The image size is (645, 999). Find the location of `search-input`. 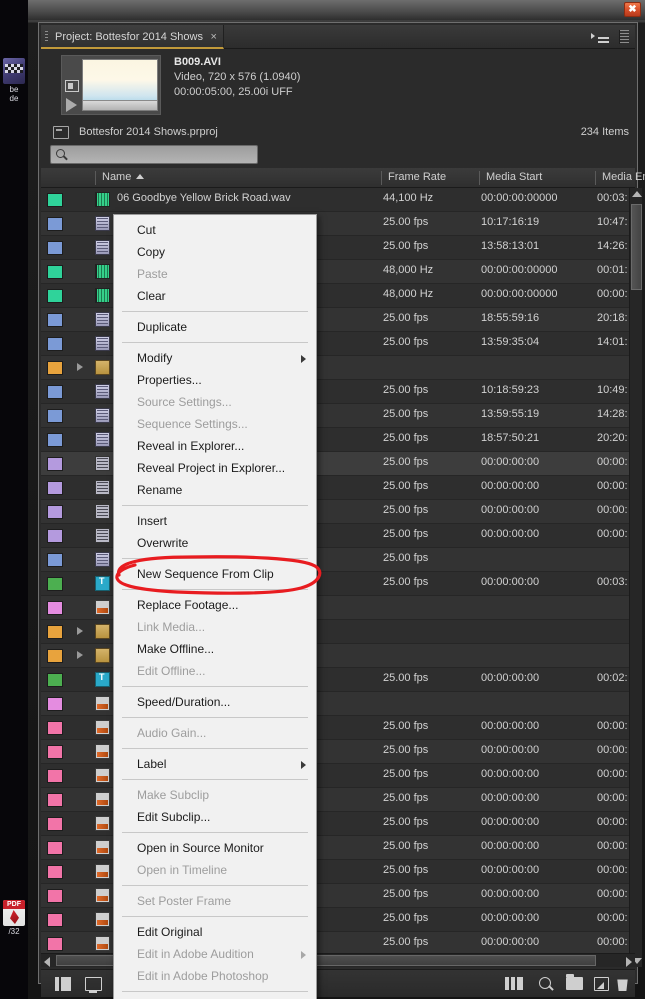

search-input is located at coordinates (161, 154).